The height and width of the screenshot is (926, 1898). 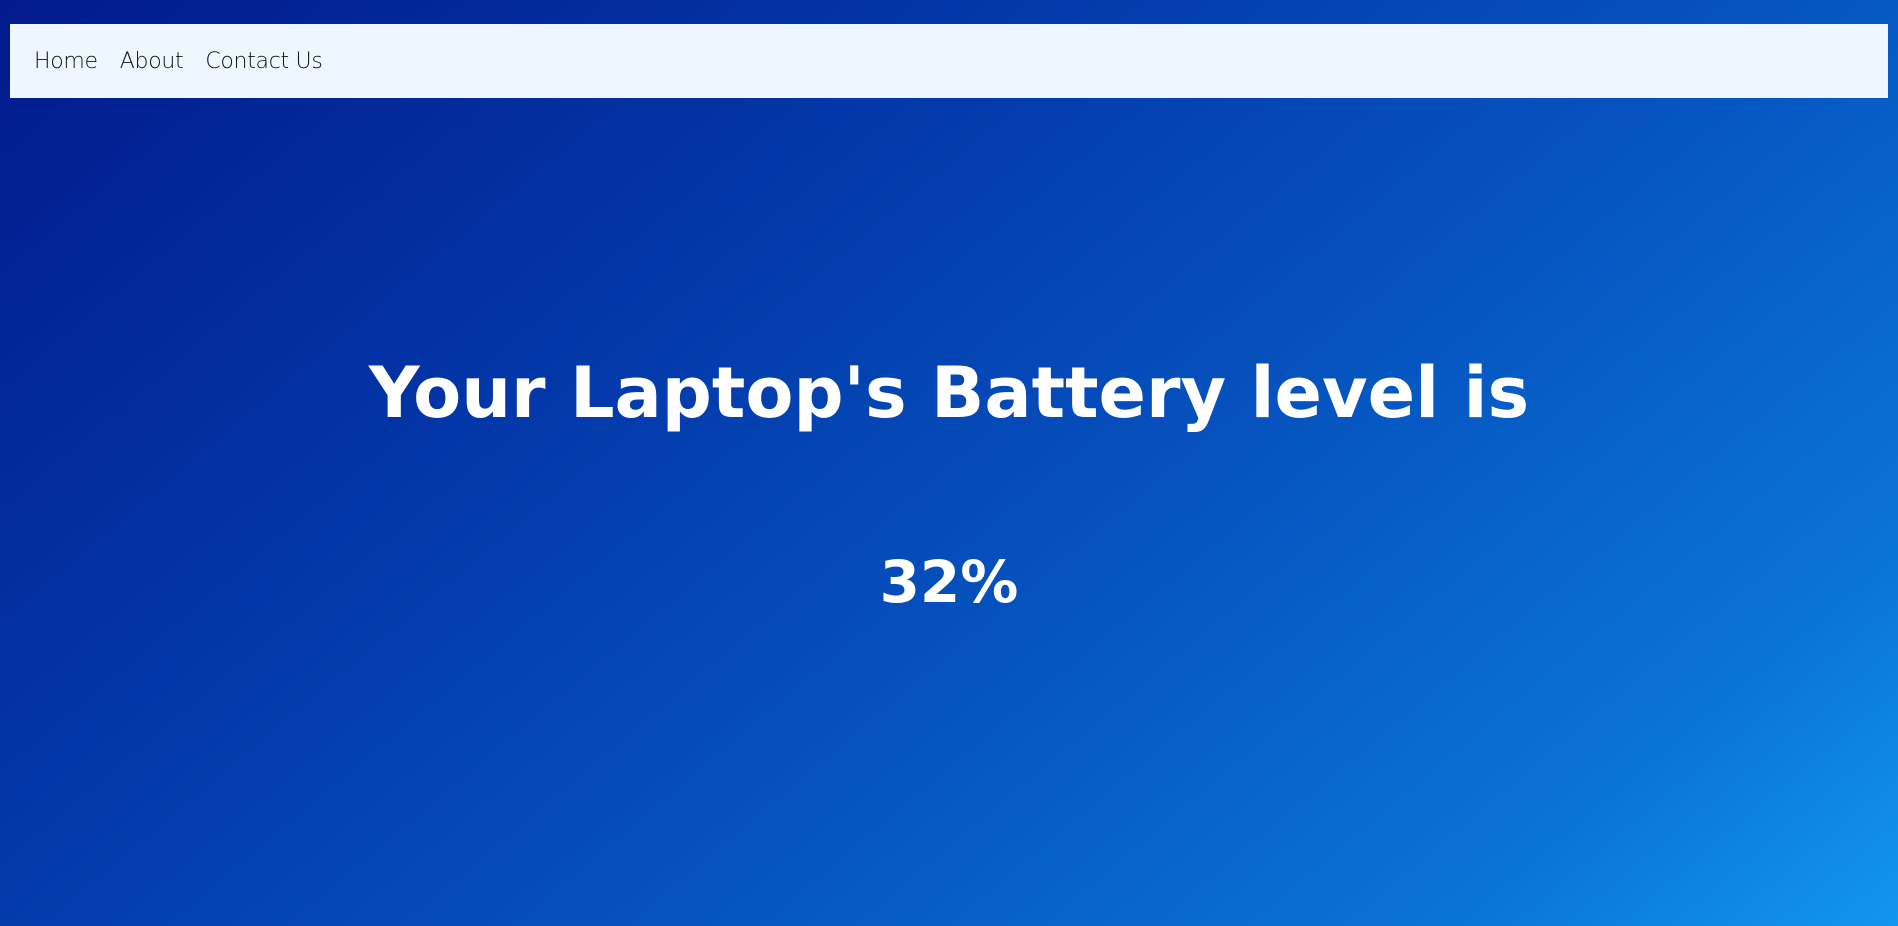 I want to click on nav-link-contact-us: Contact Us, so click(x=263, y=61).